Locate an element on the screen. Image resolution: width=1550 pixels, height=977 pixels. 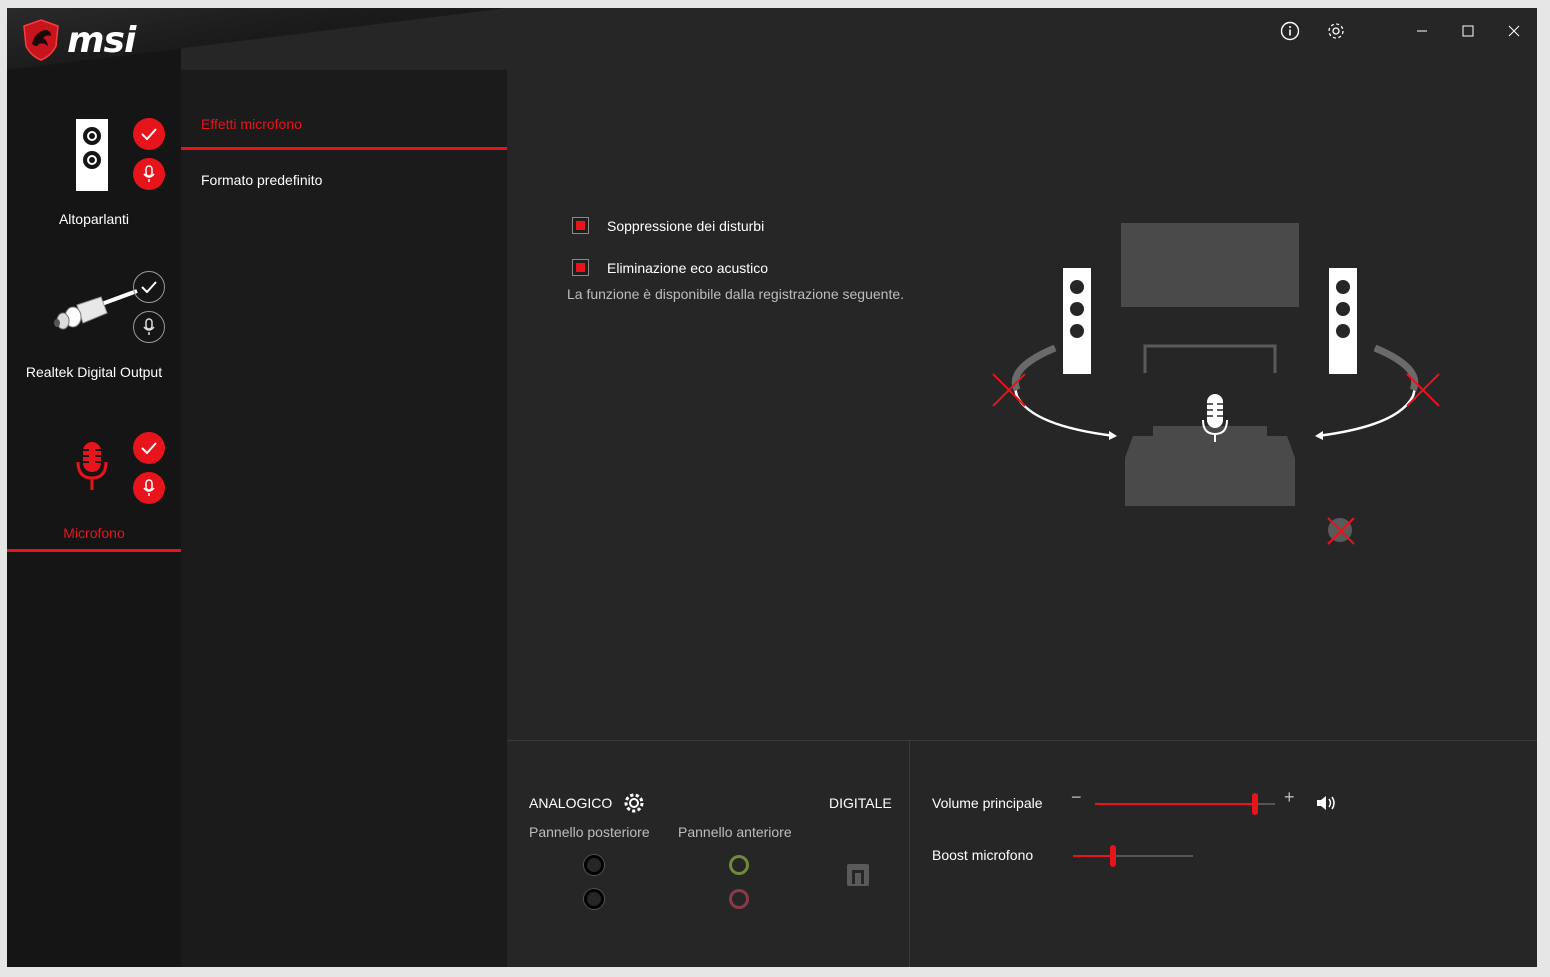
block-x-left is located at coordinates (1009, 390).